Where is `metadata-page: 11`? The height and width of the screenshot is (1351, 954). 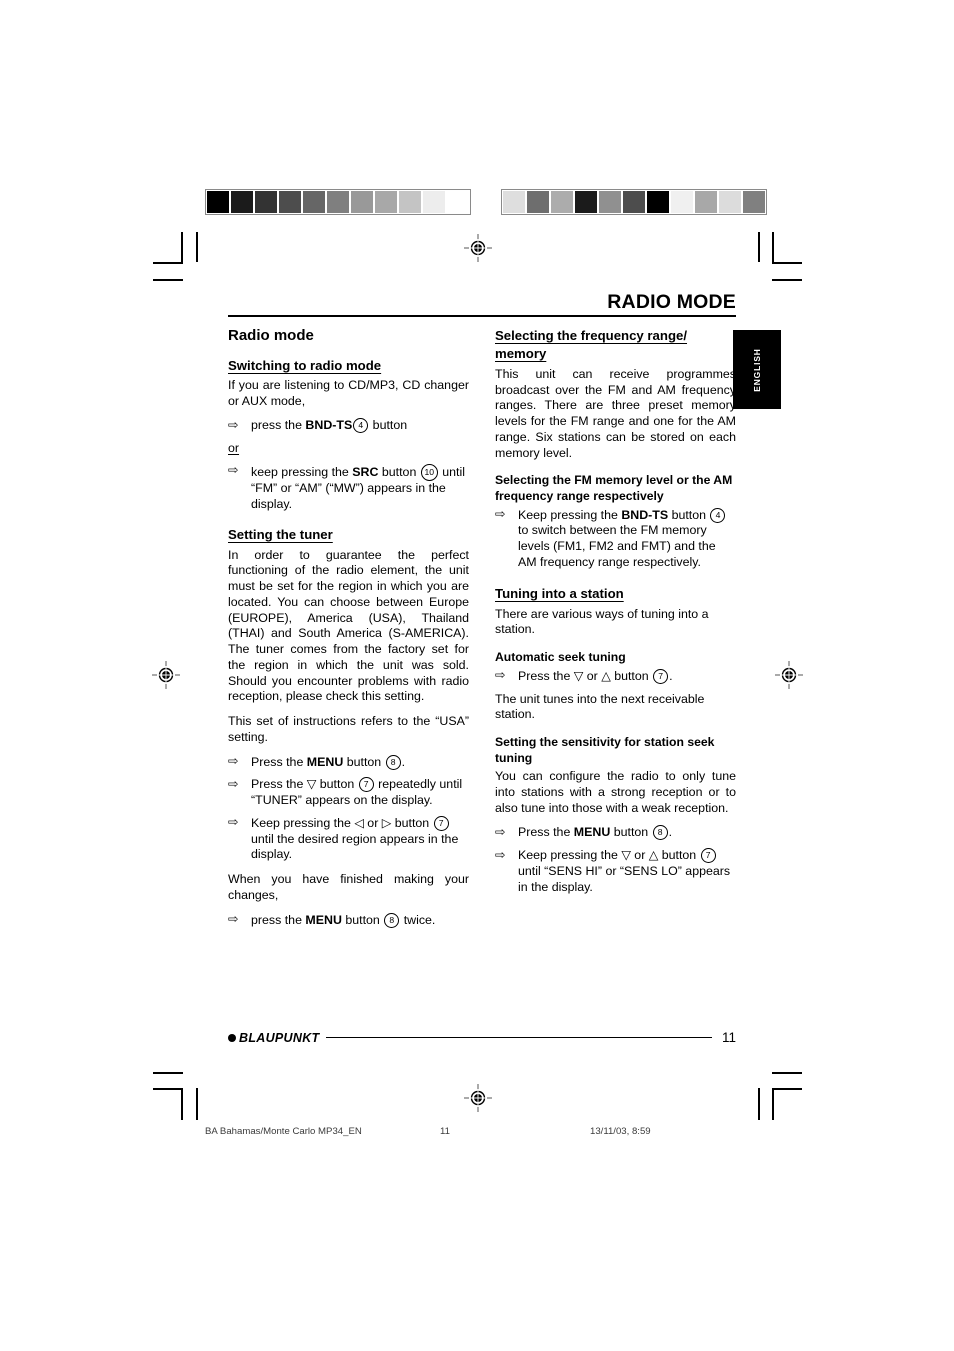 metadata-page: 11 is located at coordinates (445, 1131).